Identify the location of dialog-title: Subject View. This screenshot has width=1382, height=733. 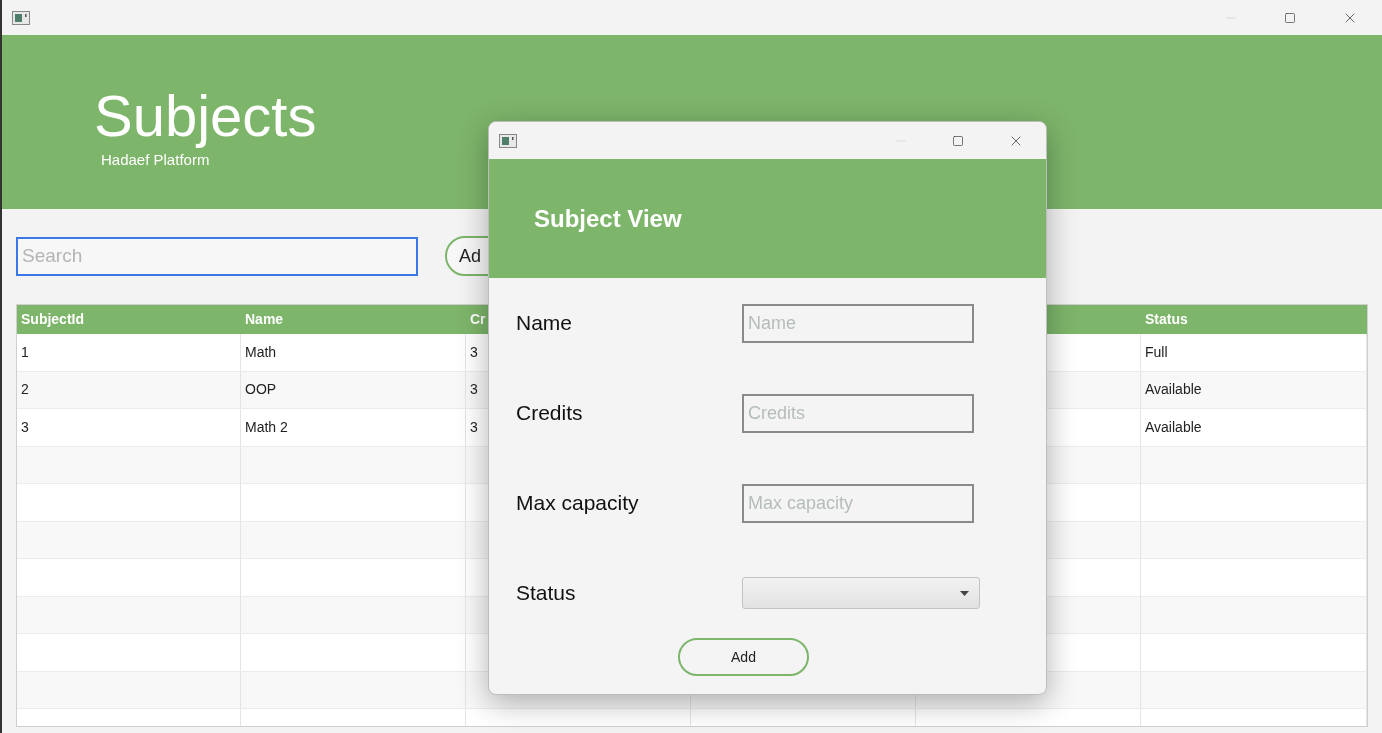
(608, 218).